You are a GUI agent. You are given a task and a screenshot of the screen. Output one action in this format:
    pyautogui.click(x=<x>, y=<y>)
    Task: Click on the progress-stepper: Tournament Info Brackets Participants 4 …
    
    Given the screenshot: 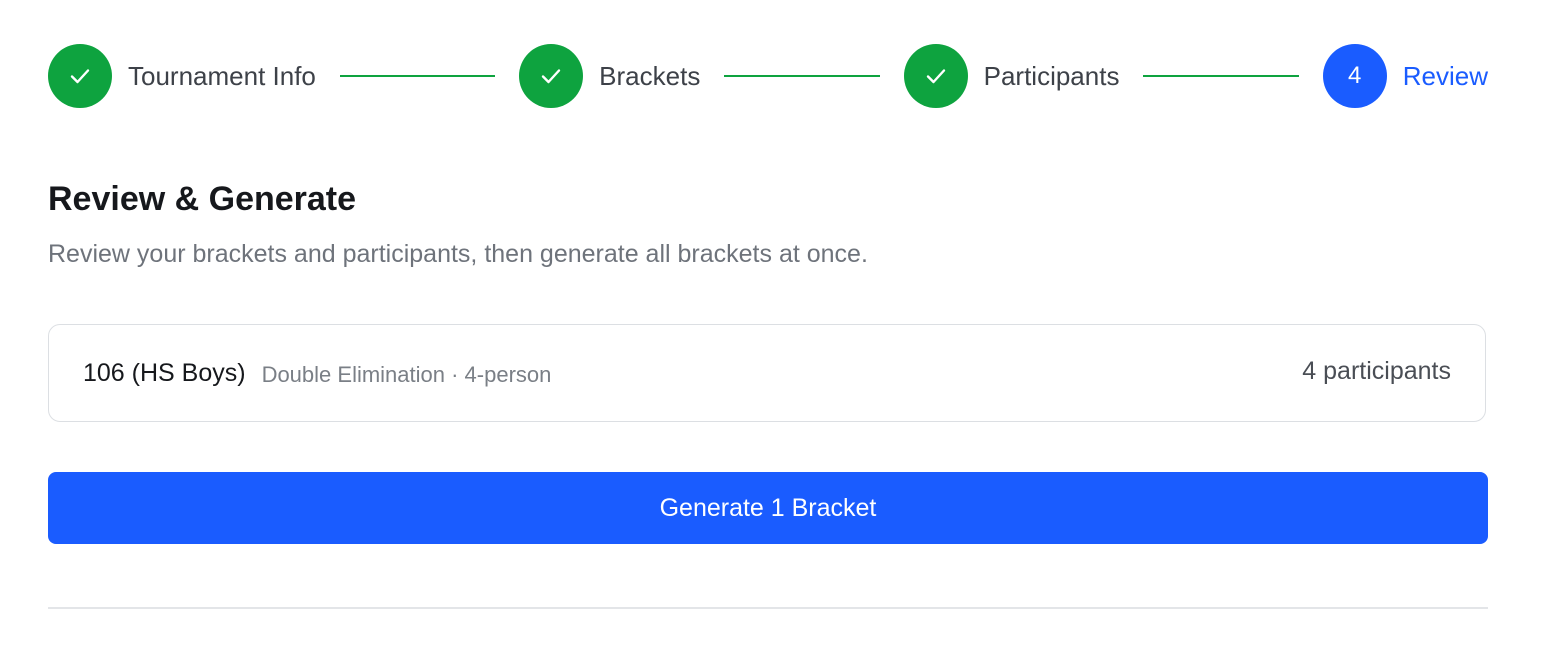 What is the action you would take?
    pyautogui.click(x=768, y=76)
    